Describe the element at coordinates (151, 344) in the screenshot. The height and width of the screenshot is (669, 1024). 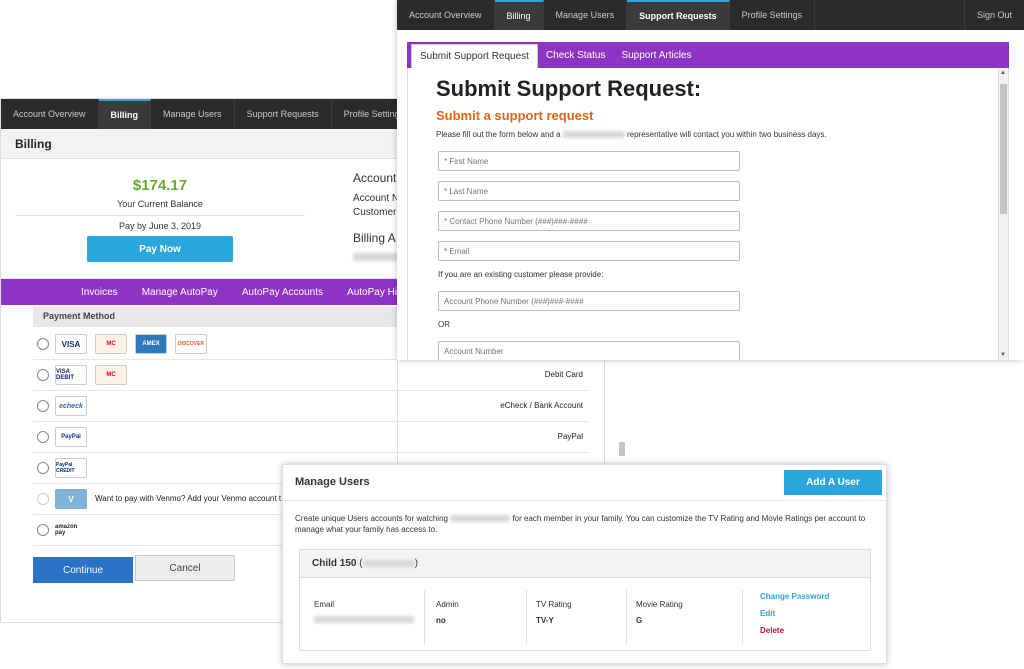
I see `amex-icon: AMEX` at that location.